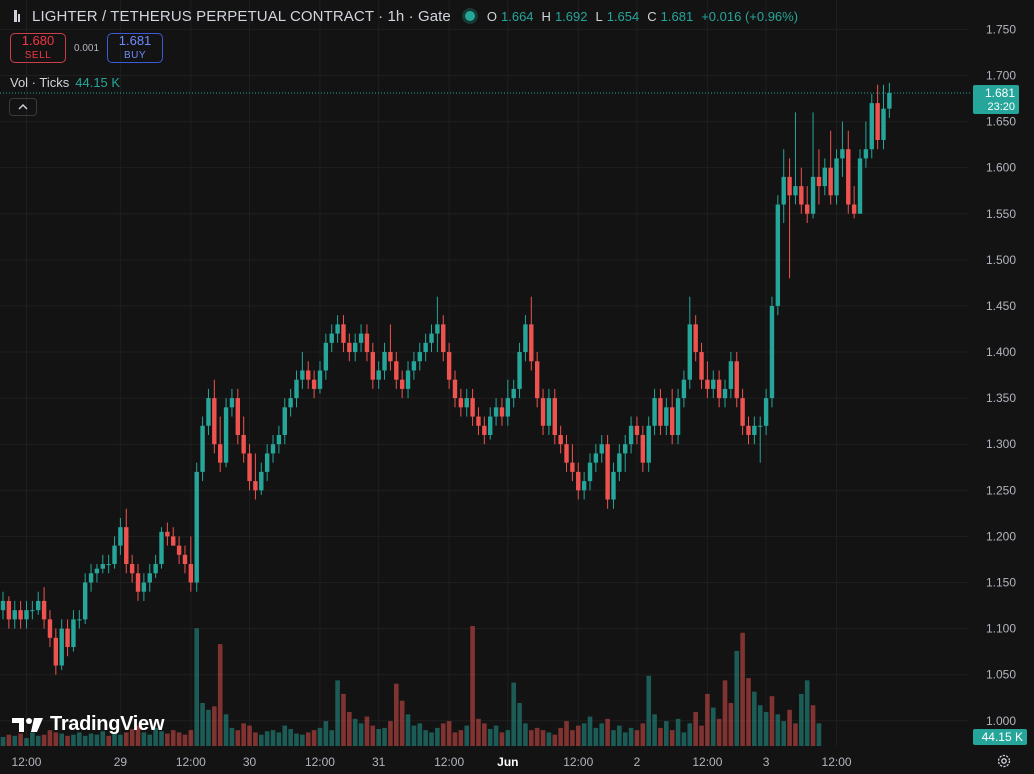 The width and height of the screenshot is (1034, 774). I want to click on buy-button: 1.681 BUY, so click(135, 48).